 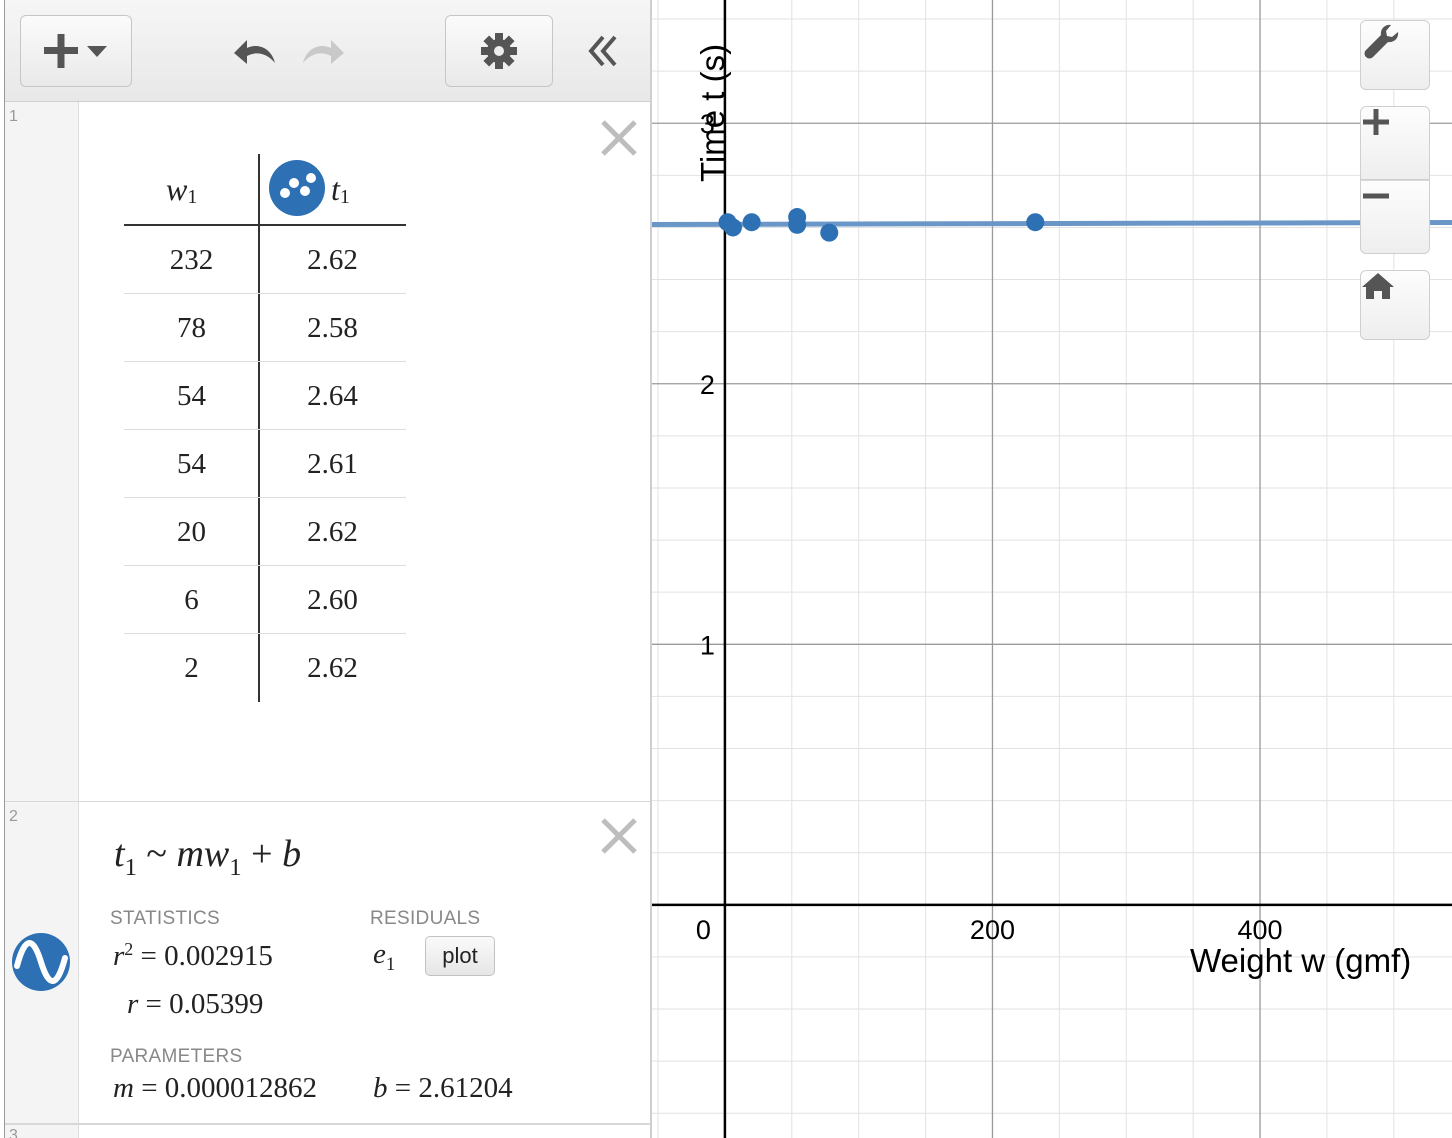 I want to click on plot-residuals-button: plot, so click(x=460, y=956).